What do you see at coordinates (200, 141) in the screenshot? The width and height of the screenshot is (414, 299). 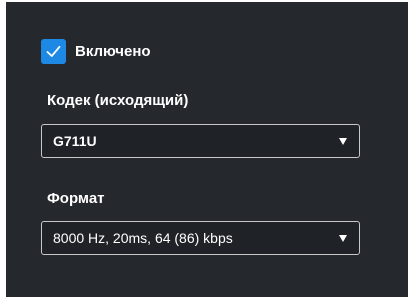 I see `codec-select: G711U` at bounding box center [200, 141].